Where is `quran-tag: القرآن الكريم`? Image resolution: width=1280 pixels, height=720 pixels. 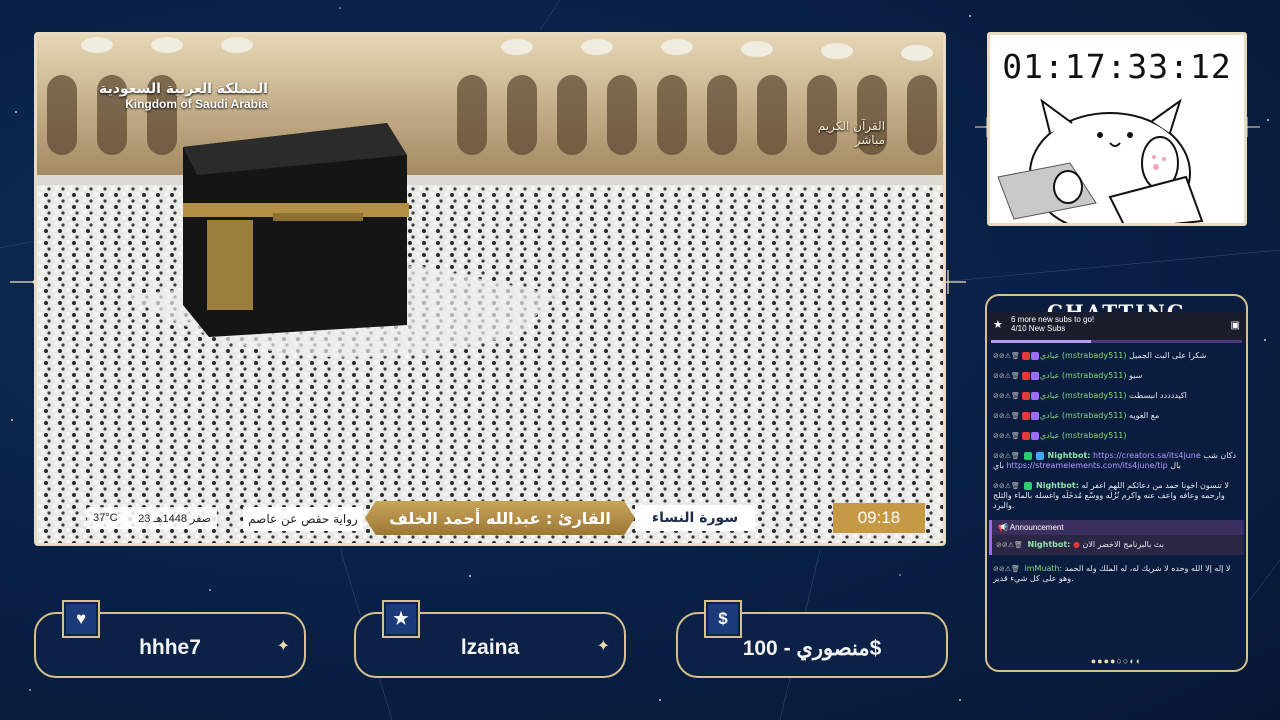 quran-tag: القرآن الكريم is located at coordinates (851, 126).